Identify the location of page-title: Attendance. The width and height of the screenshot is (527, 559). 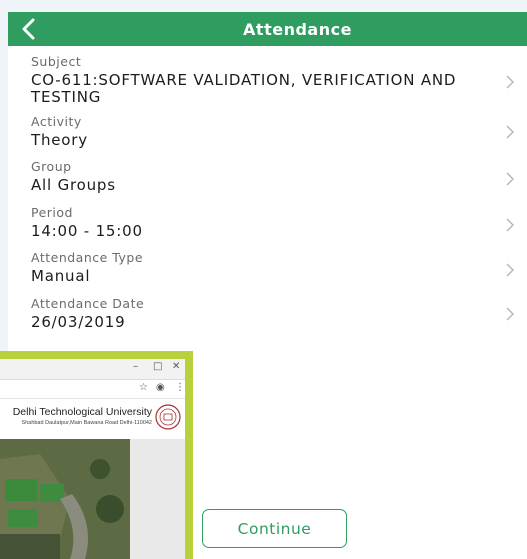
(297, 29).